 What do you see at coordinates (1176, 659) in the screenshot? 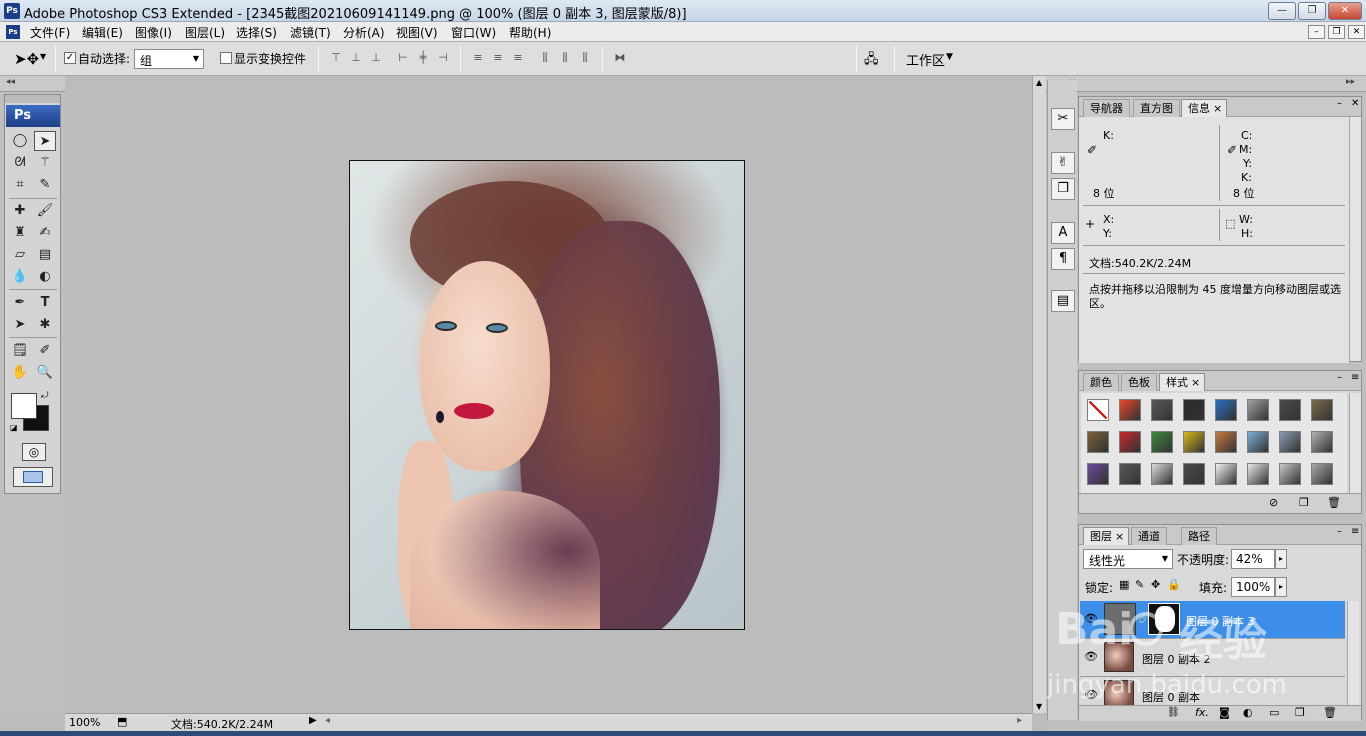
I see `layer-name: 图层 0 副本 2` at bounding box center [1176, 659].